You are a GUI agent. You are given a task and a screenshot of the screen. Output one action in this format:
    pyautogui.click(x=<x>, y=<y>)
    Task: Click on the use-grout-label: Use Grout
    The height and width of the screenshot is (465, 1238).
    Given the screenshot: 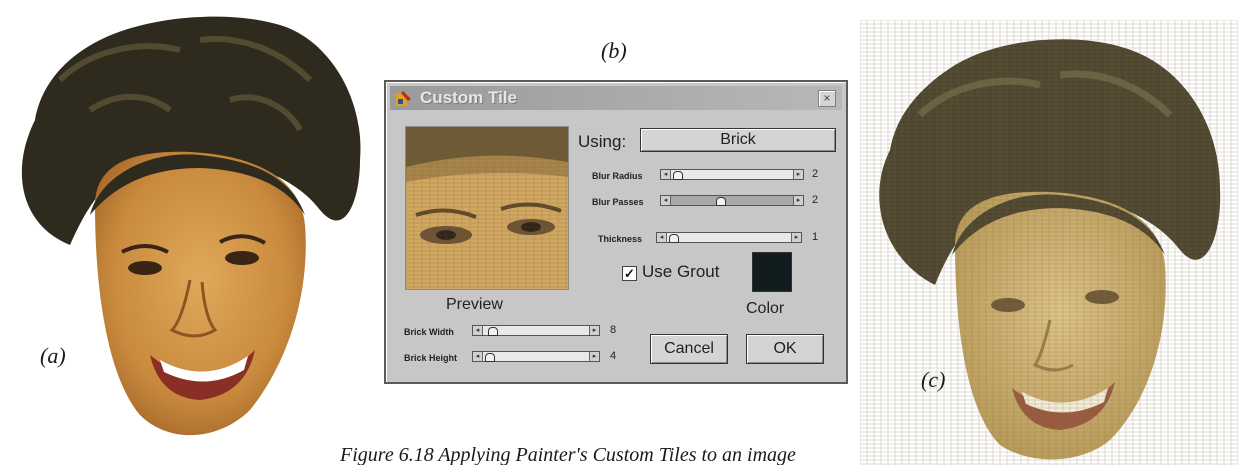 What is the action you would take?
    pyautogui.click(x=681, y=271)
    